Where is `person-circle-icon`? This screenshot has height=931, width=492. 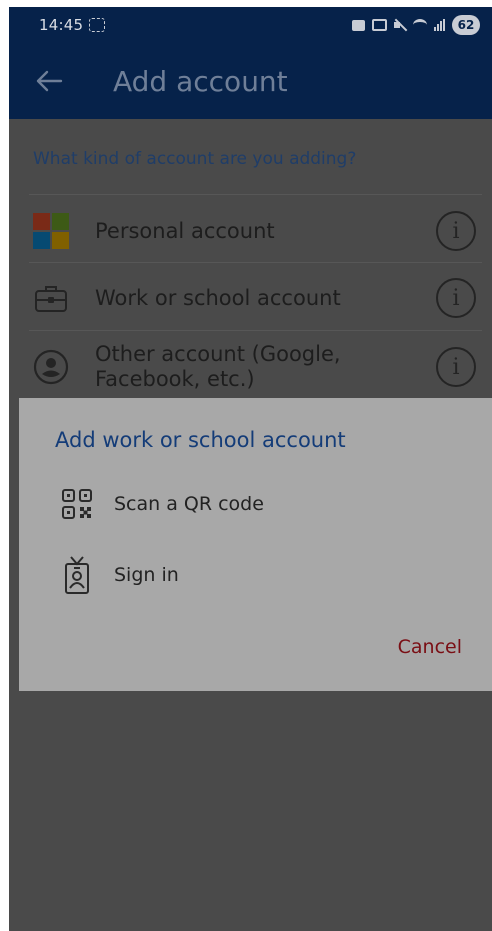 person-circle-icon is located at coordinates (51, 367).